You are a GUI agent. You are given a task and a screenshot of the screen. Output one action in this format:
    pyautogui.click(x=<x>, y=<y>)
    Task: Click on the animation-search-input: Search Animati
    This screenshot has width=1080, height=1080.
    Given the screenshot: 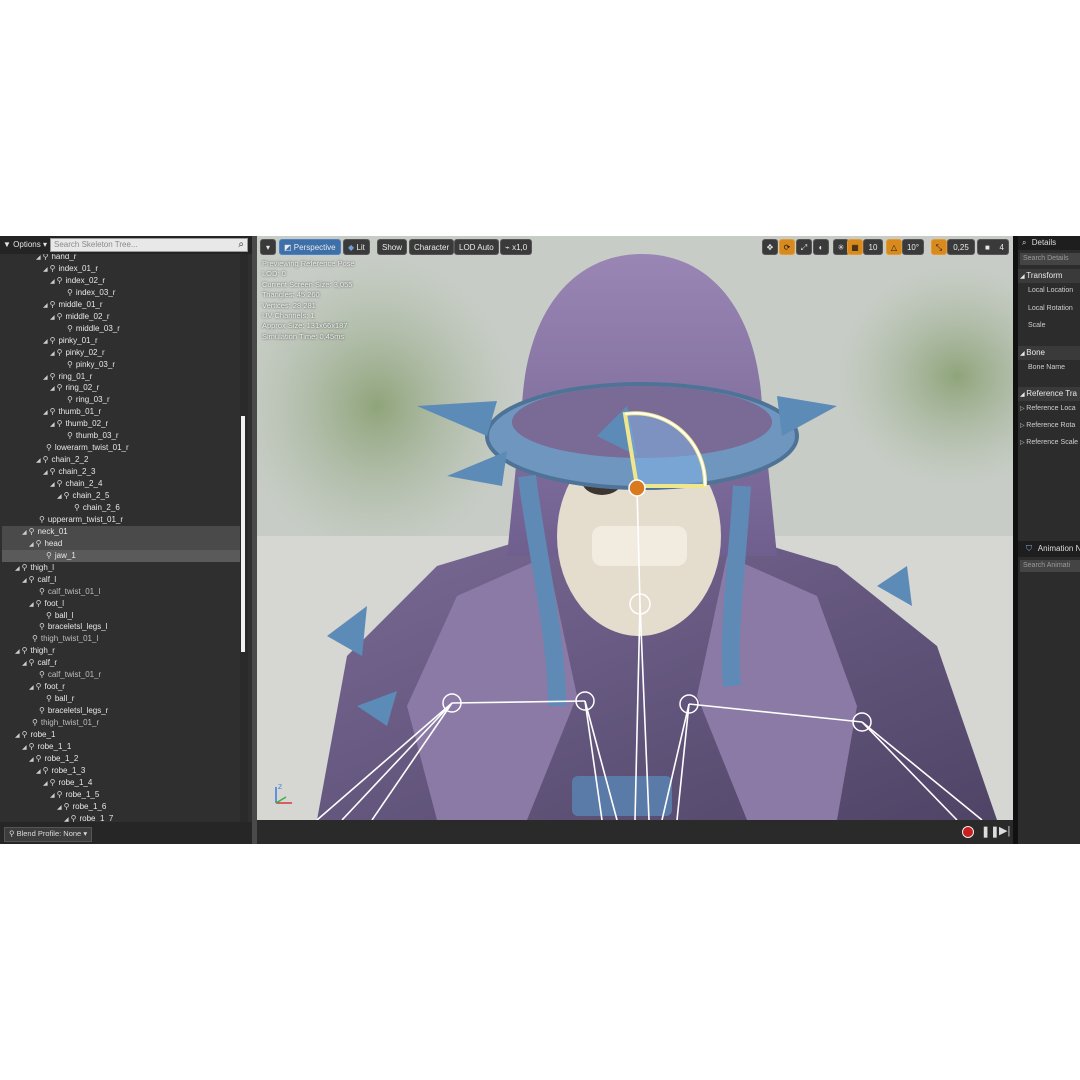 What is the action you would take?
    pyautogui.click(x=1050, y=566)
    